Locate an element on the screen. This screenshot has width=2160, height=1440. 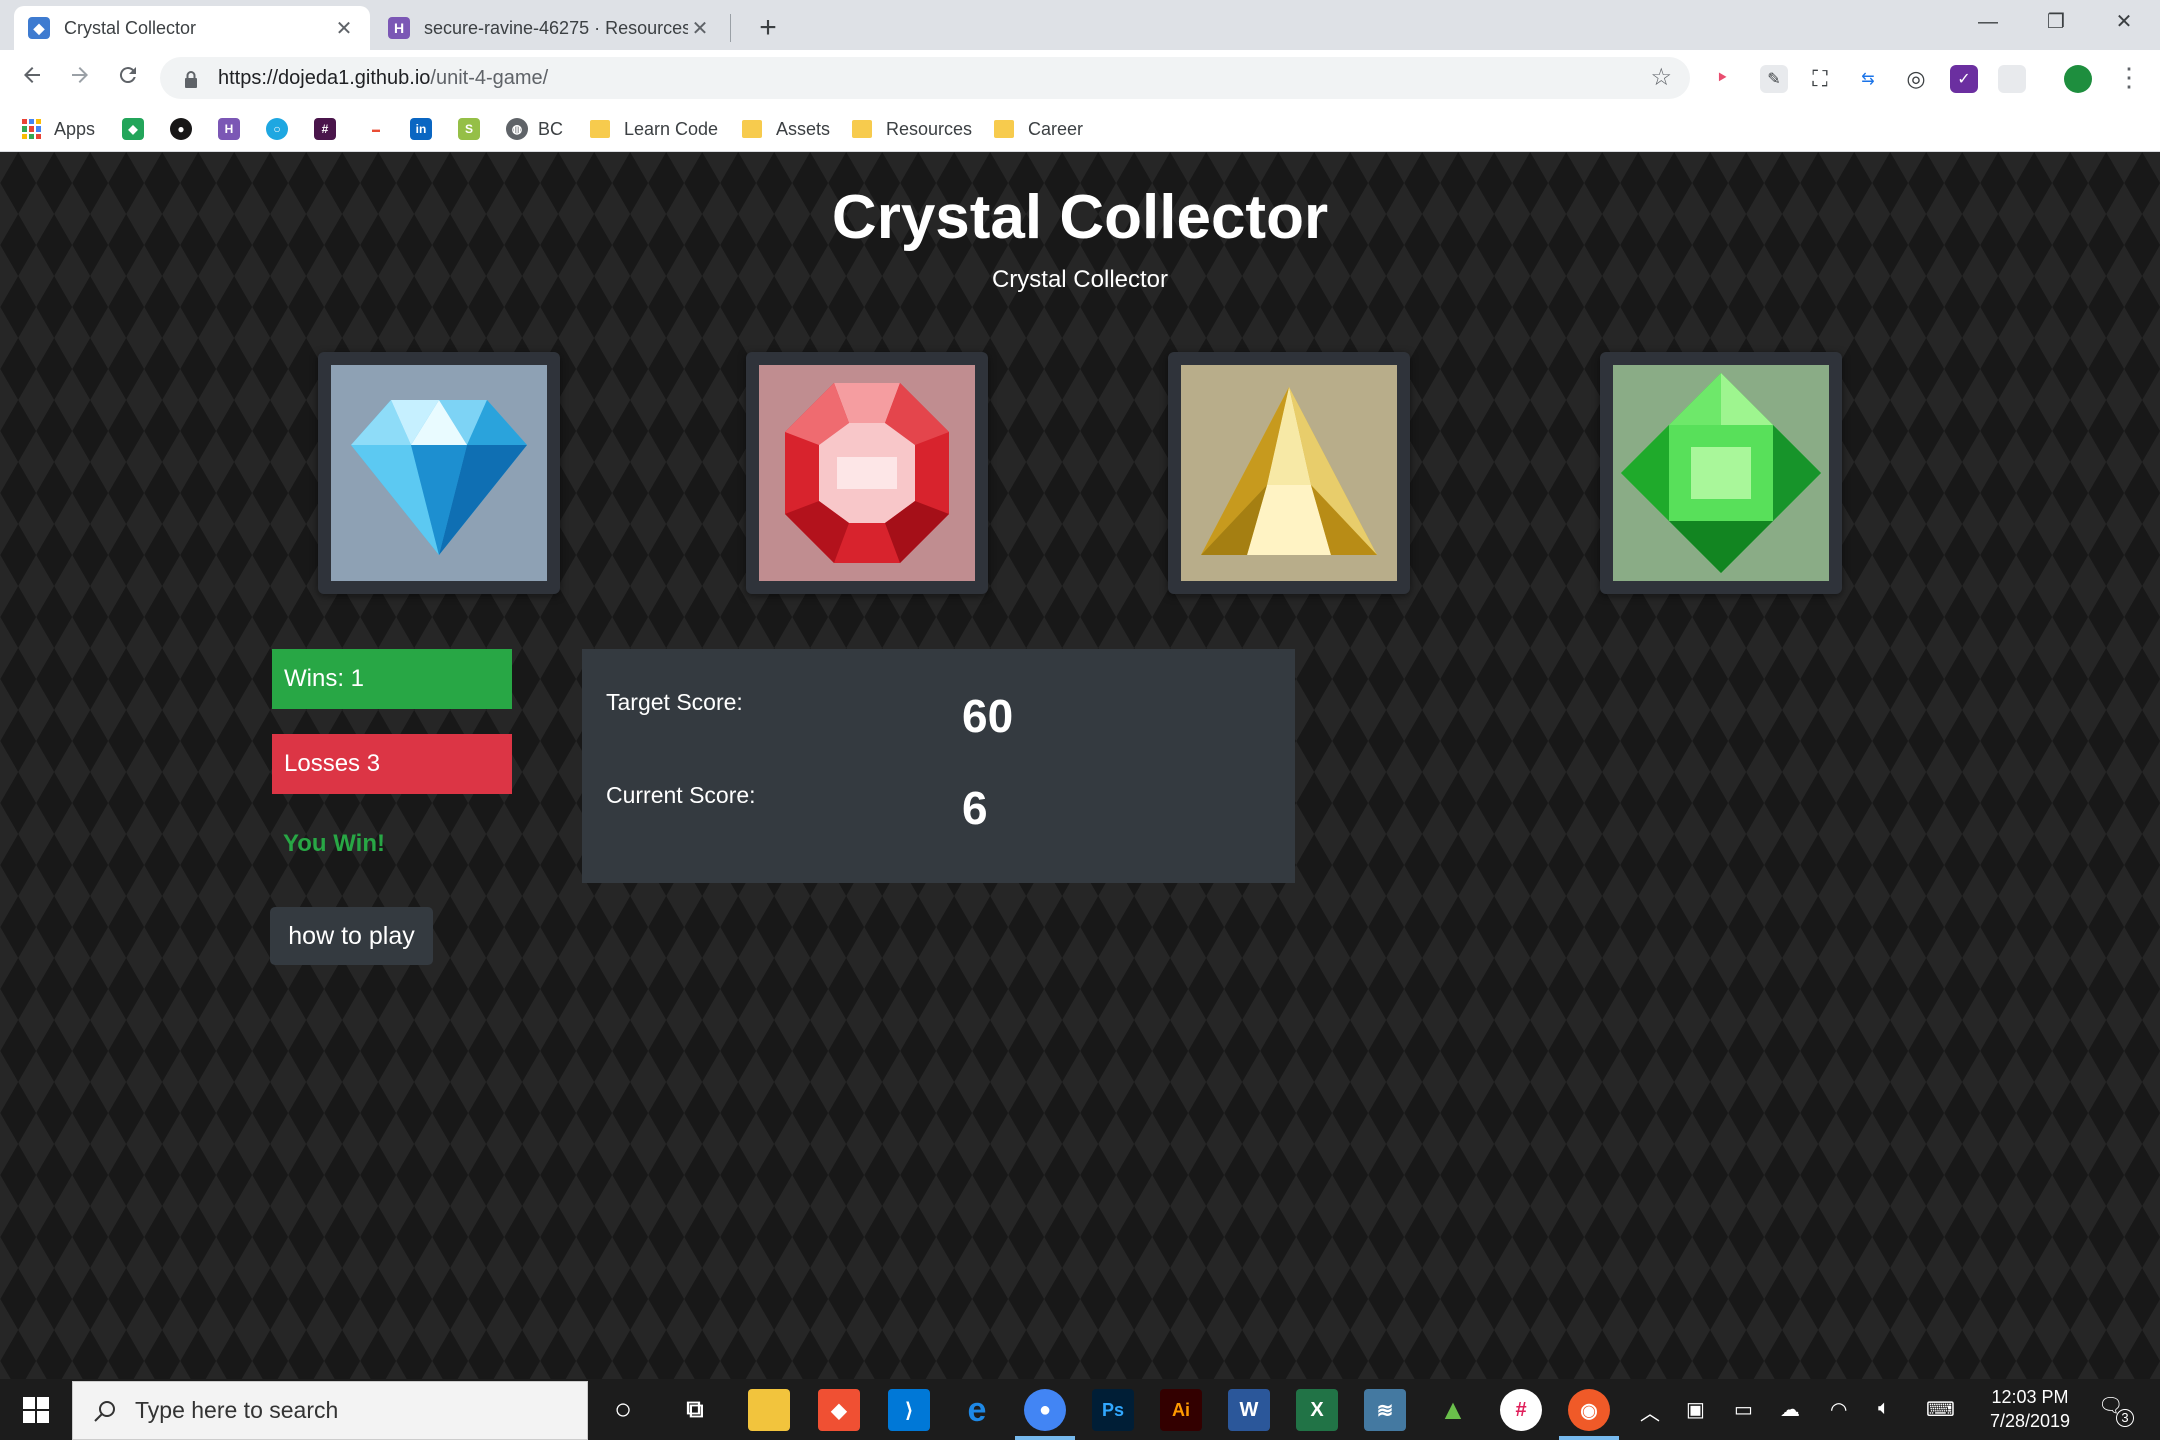
app-icon: ◆ is located at coordinates (133, 129).